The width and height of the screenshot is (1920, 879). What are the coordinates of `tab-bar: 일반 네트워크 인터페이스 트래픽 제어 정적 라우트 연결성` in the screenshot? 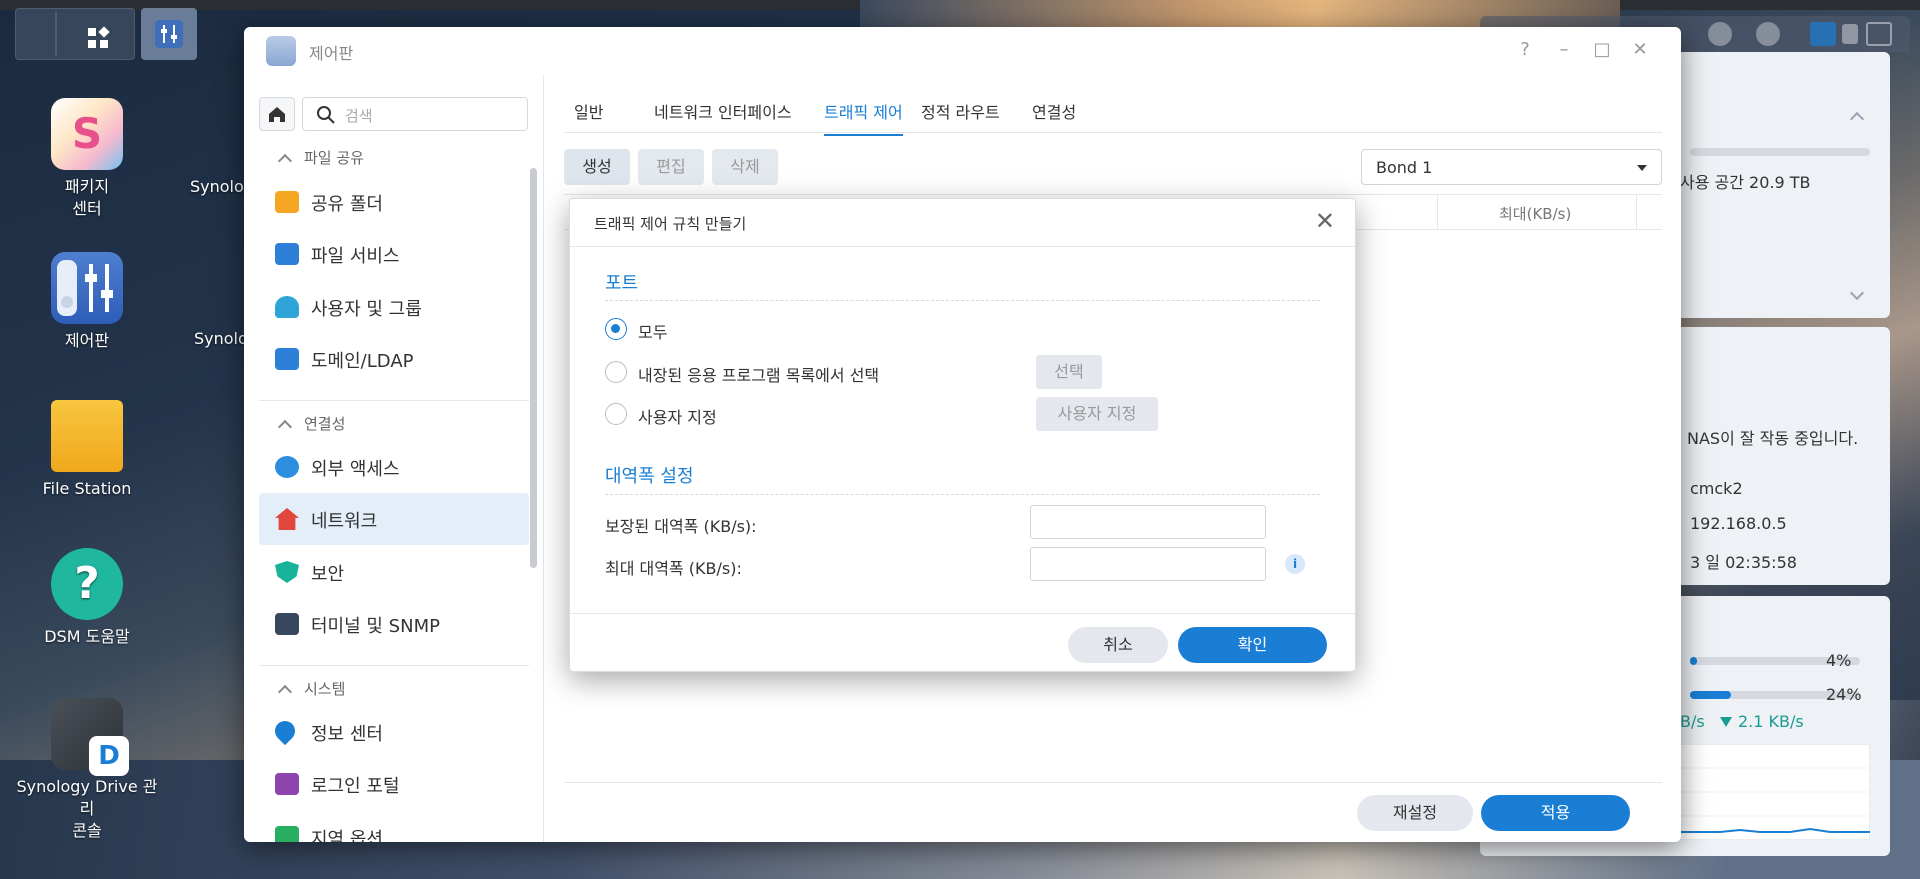 It's located at (1113, 105).